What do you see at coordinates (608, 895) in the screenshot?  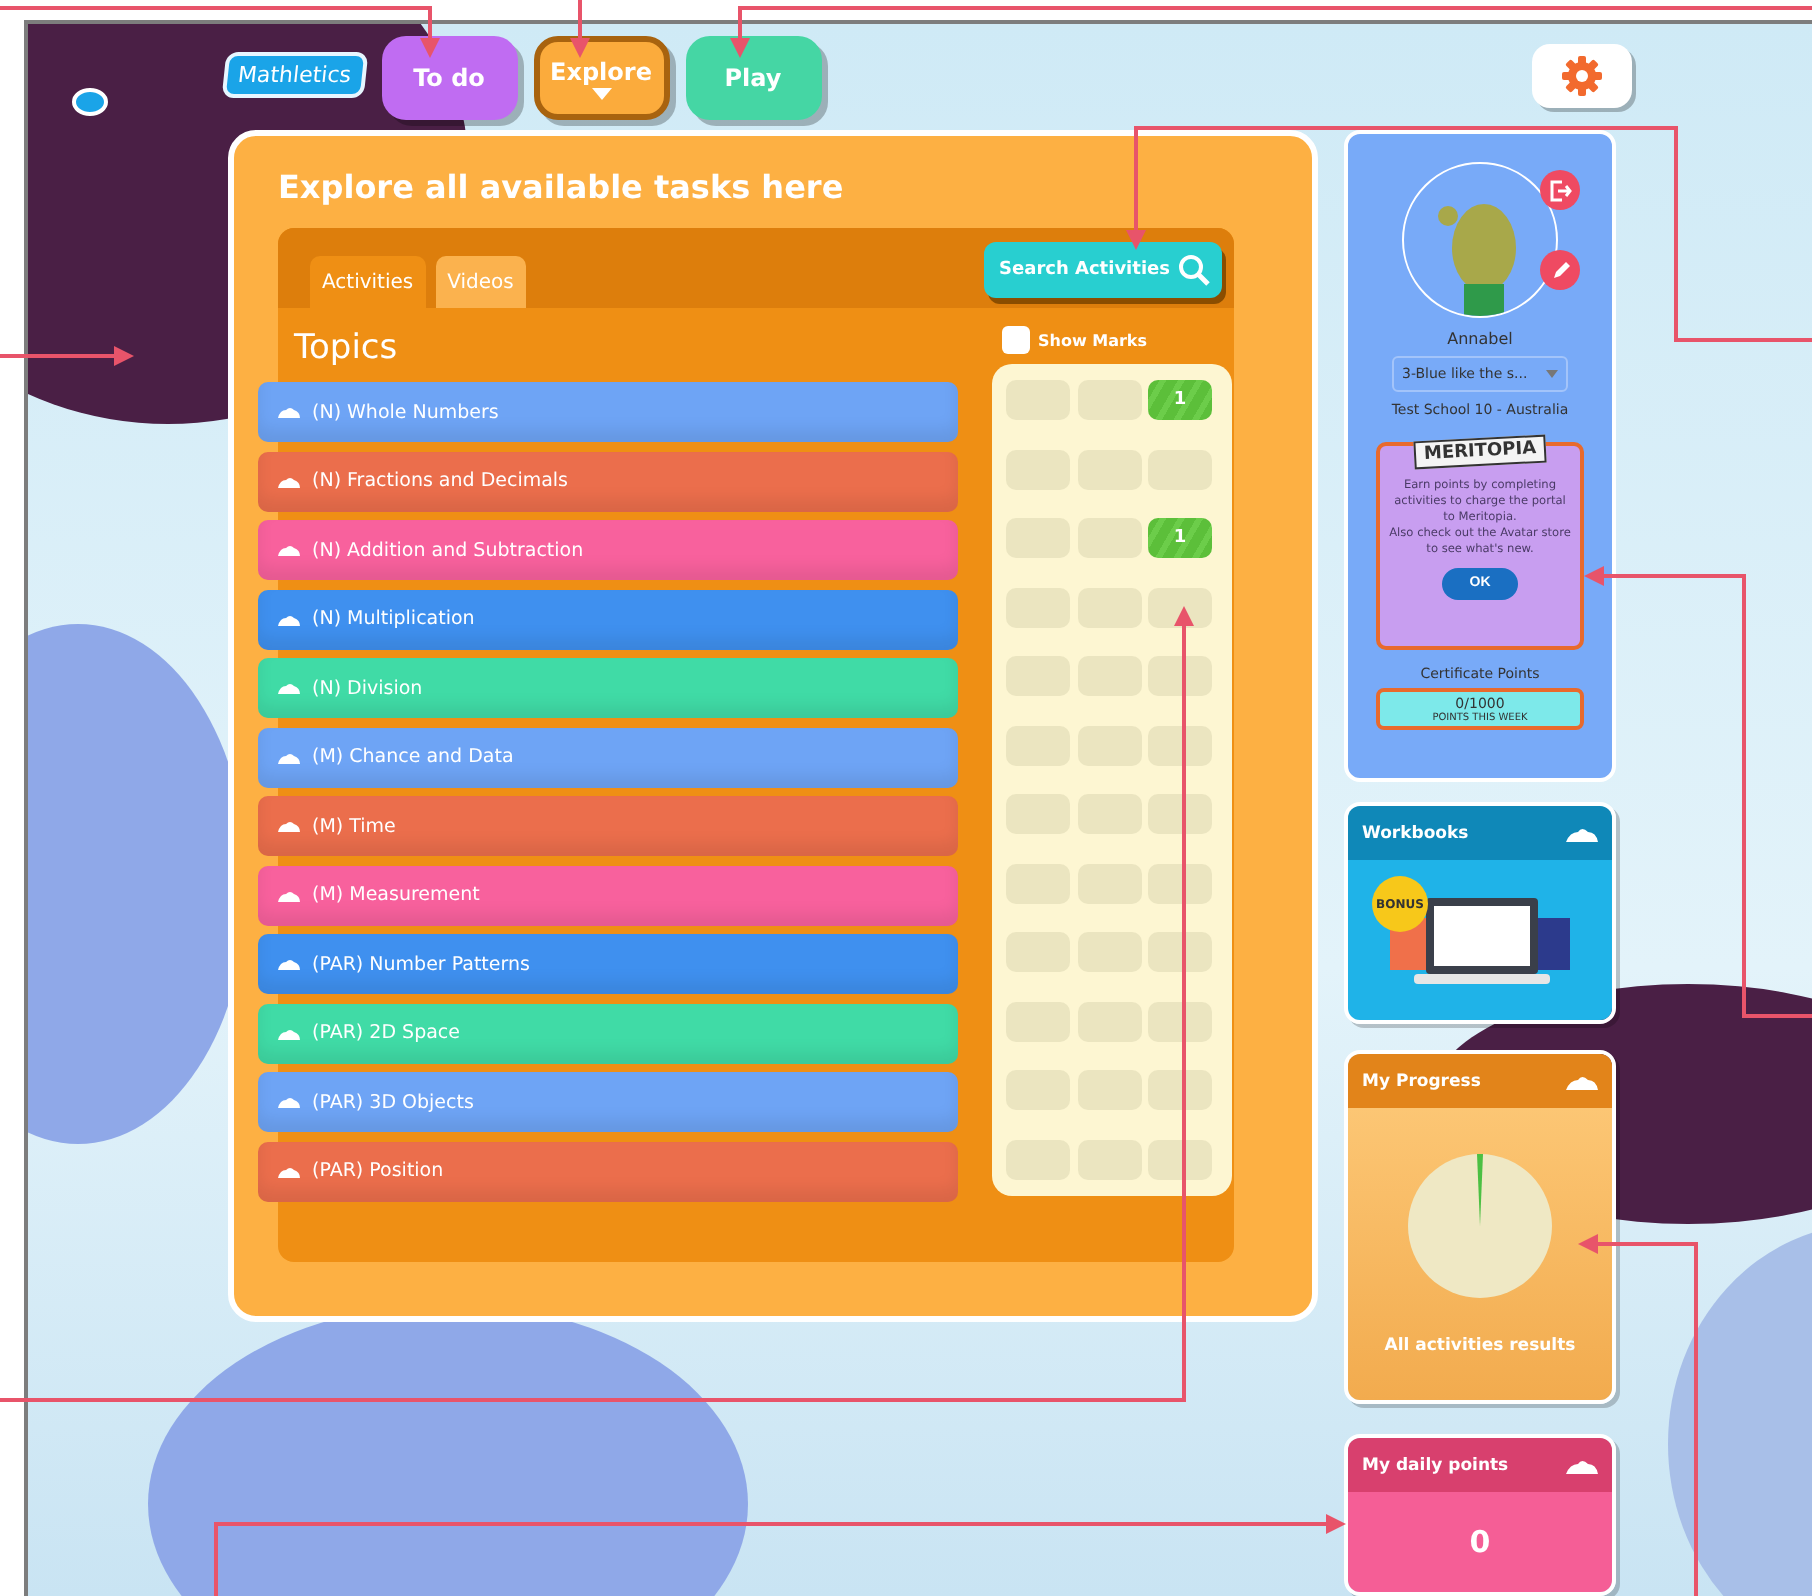 I see `topic-row: (M) Measurement` at bounding box center [608, 895].